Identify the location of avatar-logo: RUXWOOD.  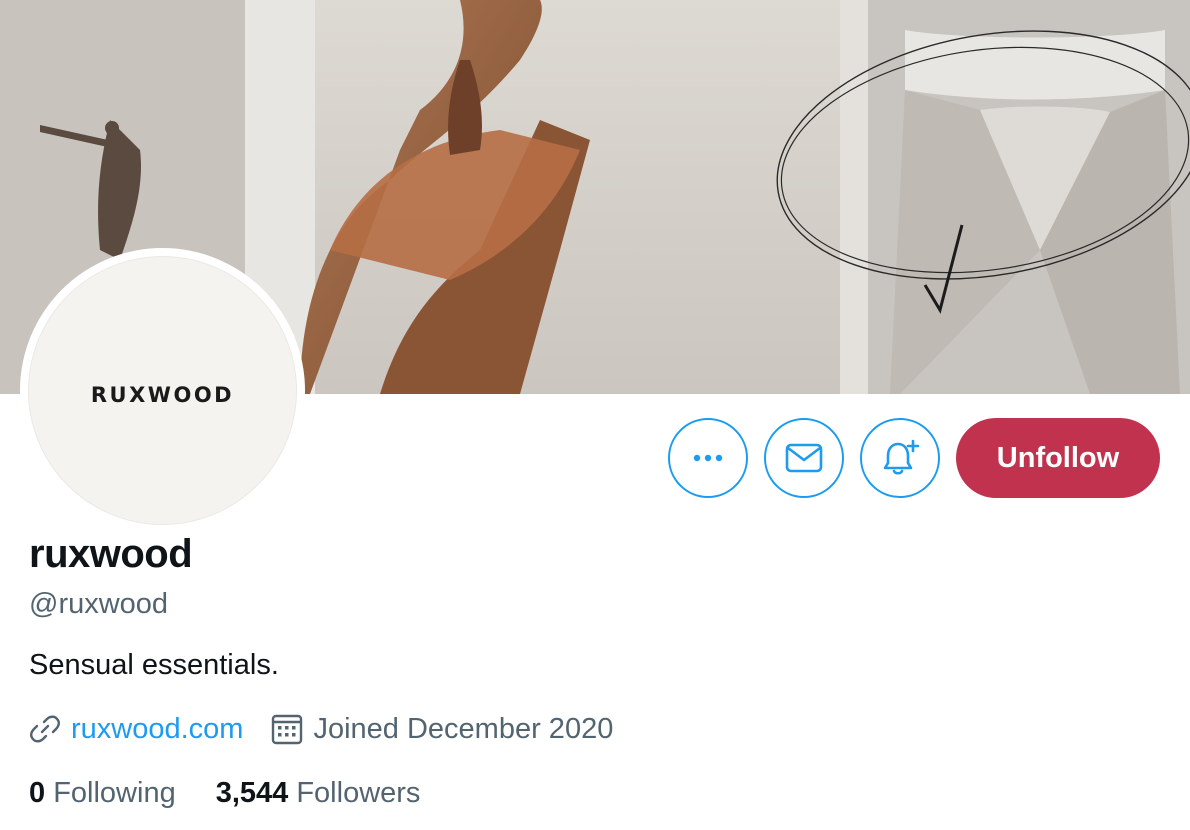
(162, 394).